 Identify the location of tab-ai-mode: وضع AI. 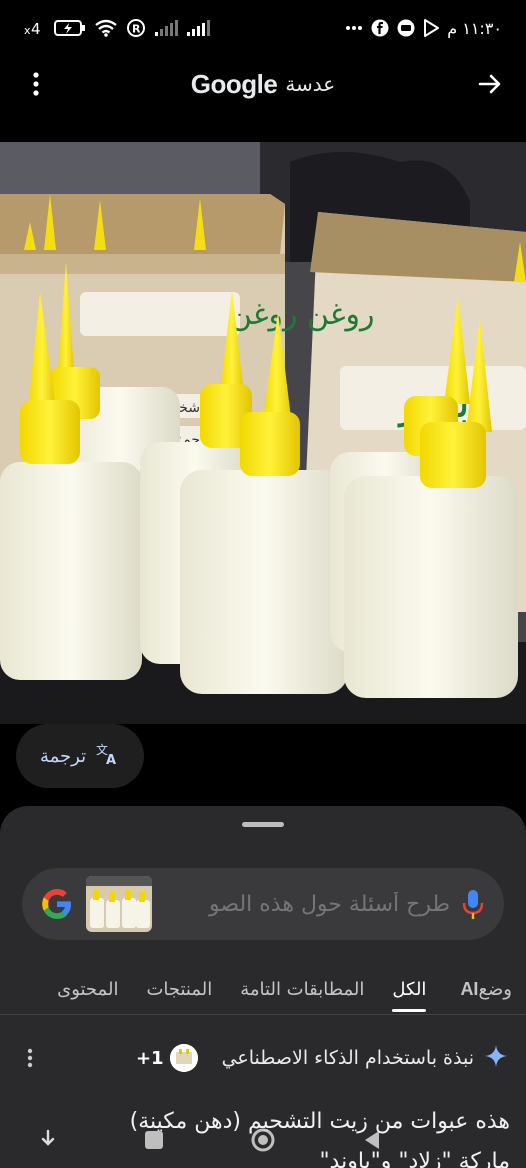
(483, 989).